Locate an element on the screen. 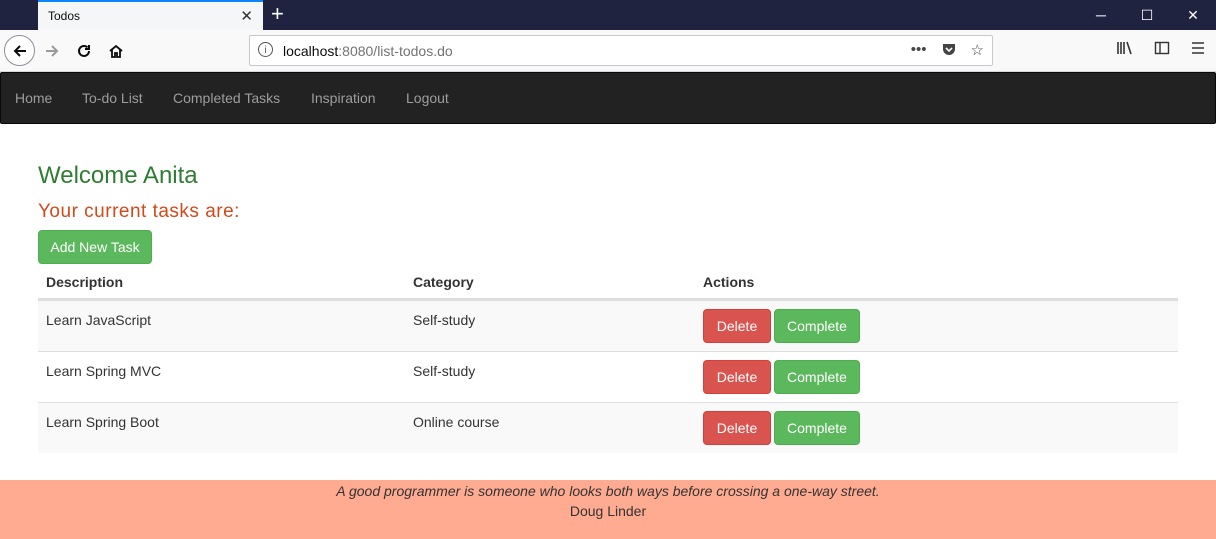  header-description: Description is located at coordinates (85, 282).